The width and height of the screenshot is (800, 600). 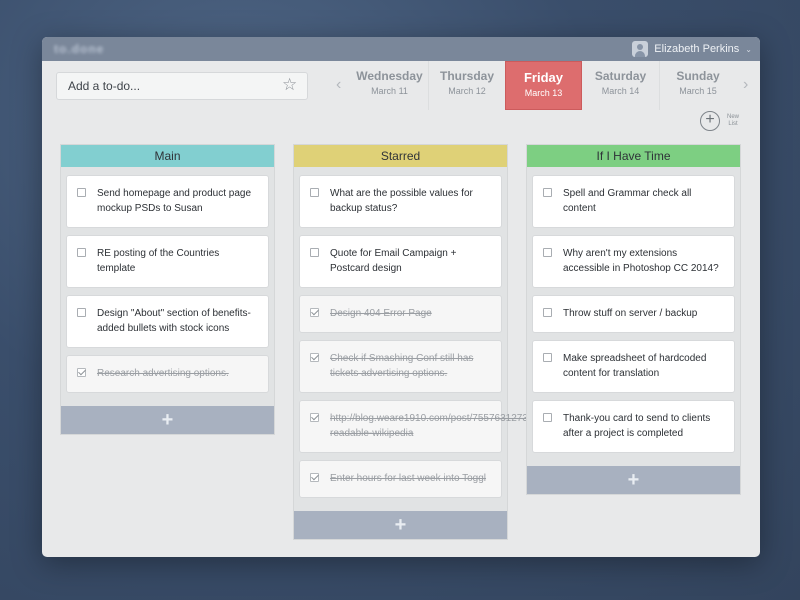 I want to click on todo-card: Design 404 Error Page, so click(x=400, y=314).